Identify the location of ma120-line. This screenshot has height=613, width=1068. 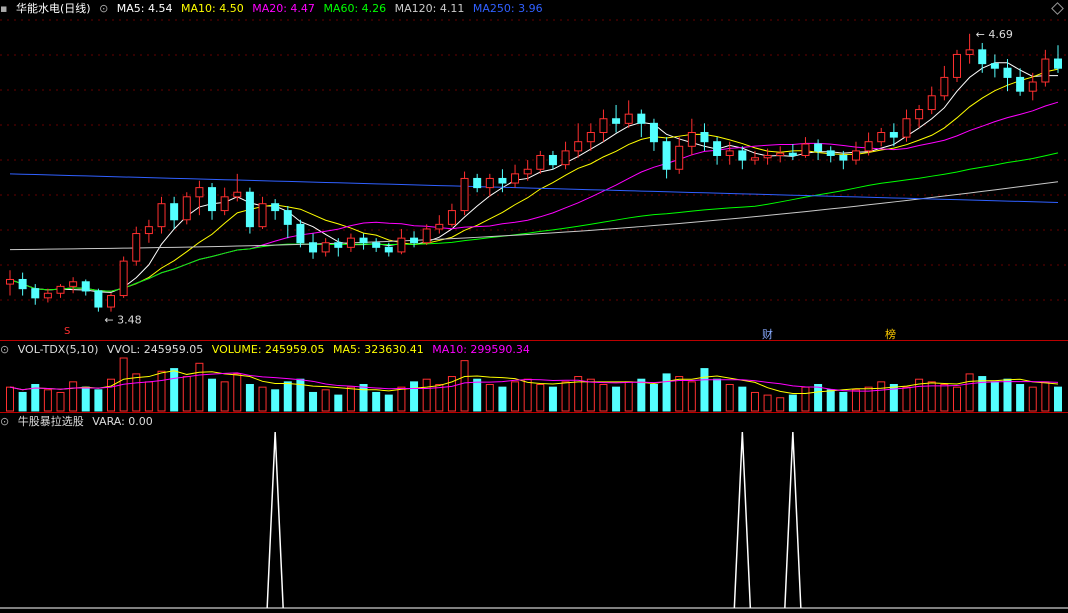
(534, 216).